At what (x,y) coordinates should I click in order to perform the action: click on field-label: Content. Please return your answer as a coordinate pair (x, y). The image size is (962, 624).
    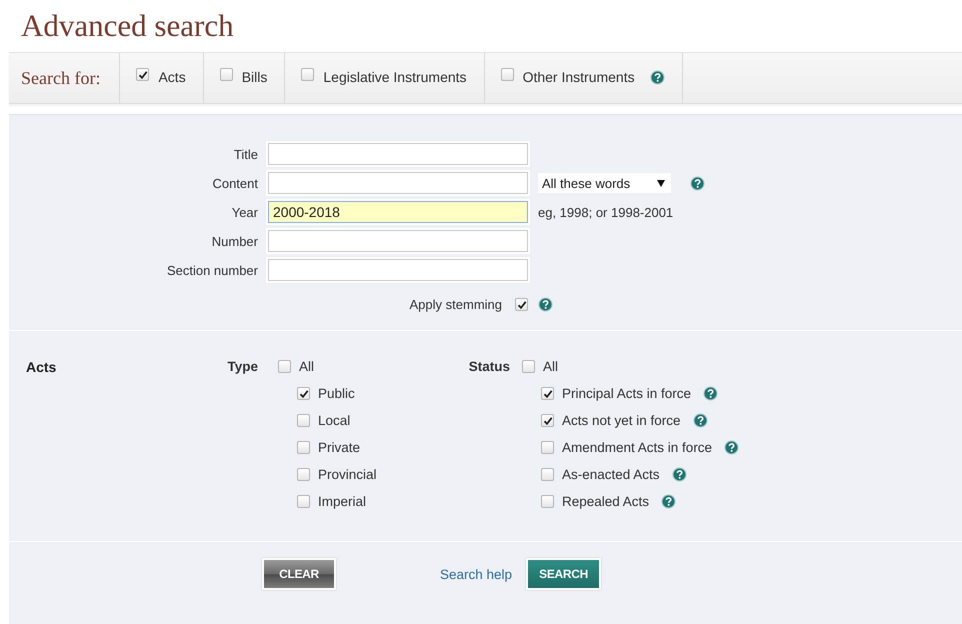
    Looking at the image, I should click on (235, 183).